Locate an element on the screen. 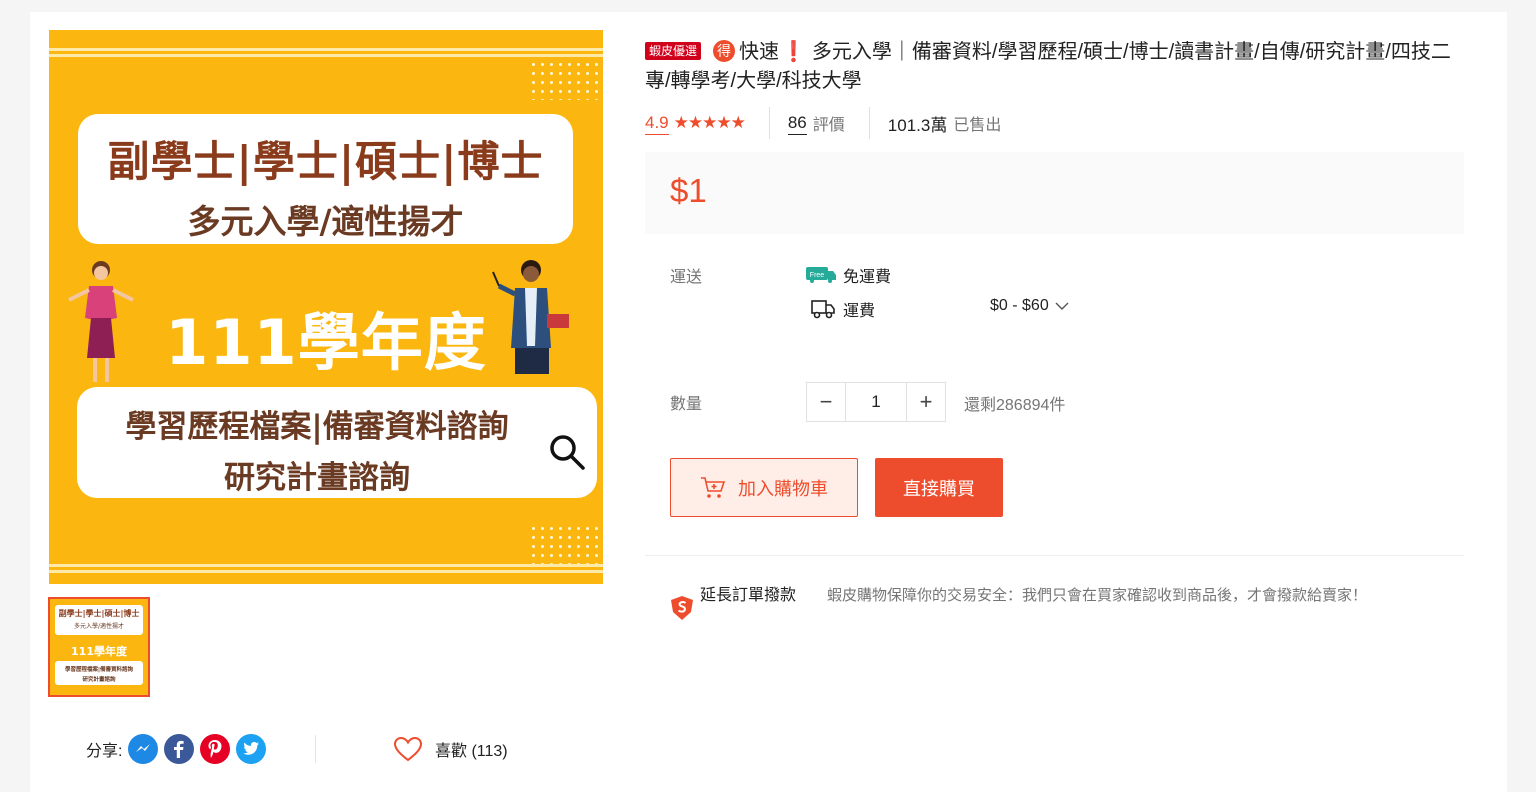  heart-icon is located at coordinates (408, 749).